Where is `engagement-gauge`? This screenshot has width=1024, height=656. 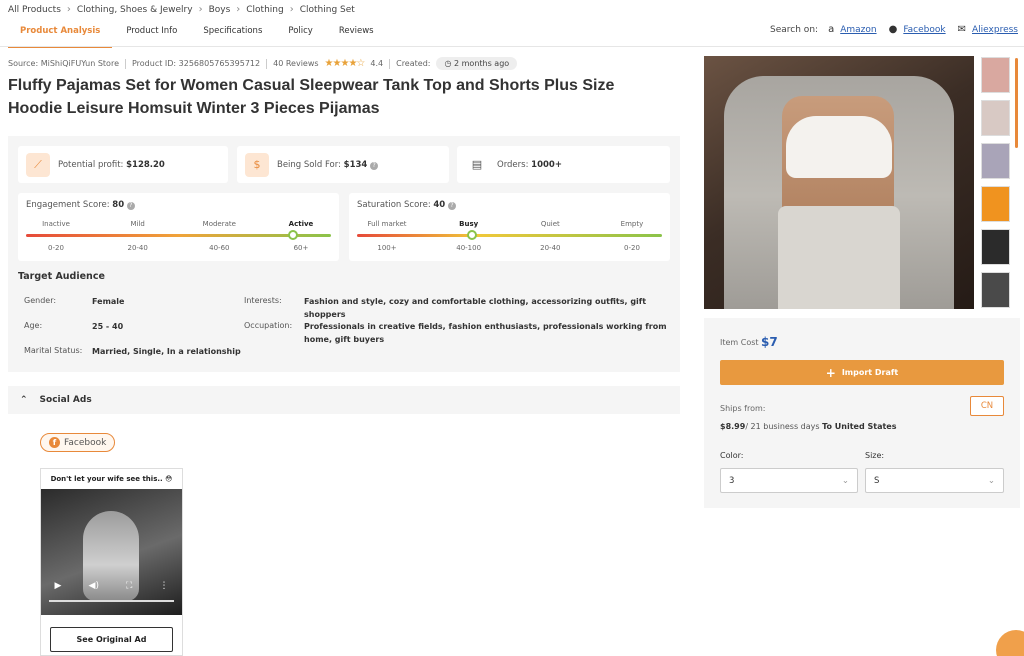
engagement-gauge is located at coordinates (178, 235).